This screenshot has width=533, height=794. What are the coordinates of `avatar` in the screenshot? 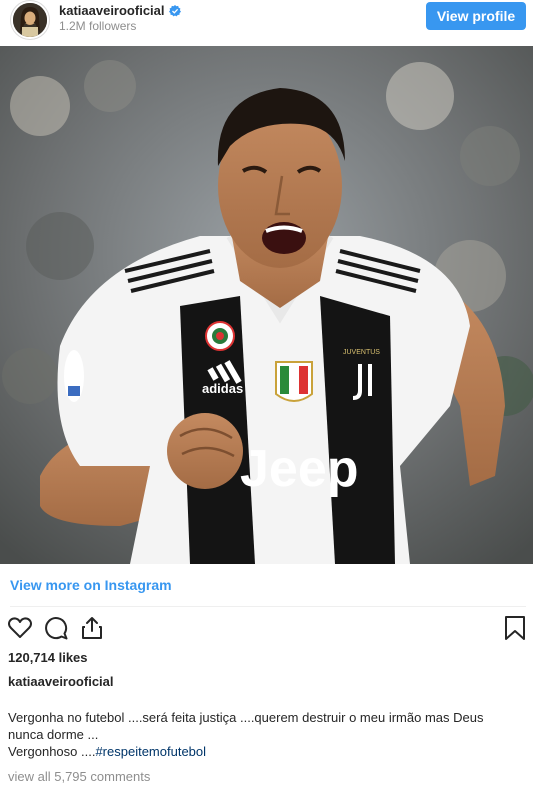 It's located at (30, 20).